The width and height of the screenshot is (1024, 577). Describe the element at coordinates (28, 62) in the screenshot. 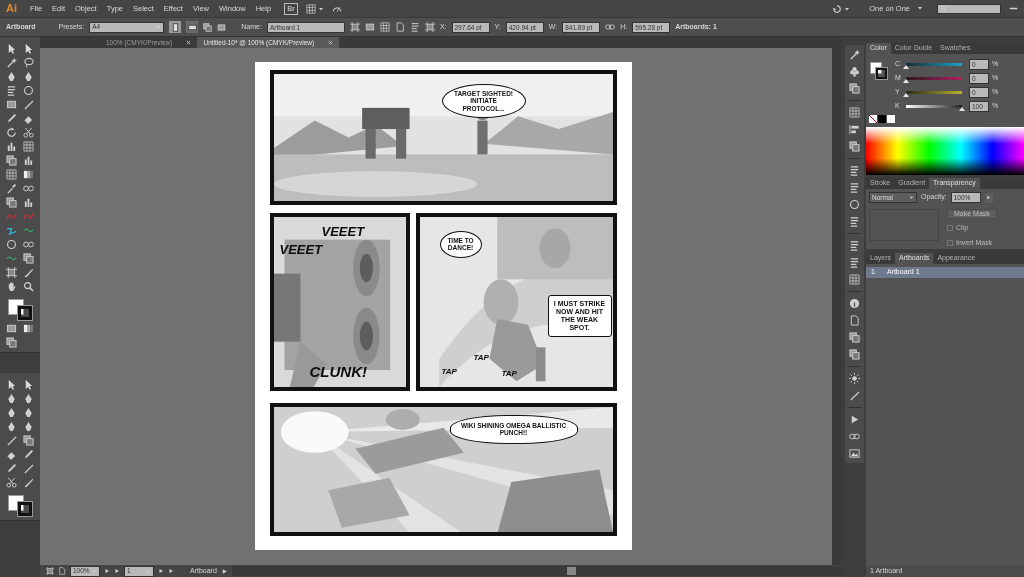

I see `lasso-icon` at that location.